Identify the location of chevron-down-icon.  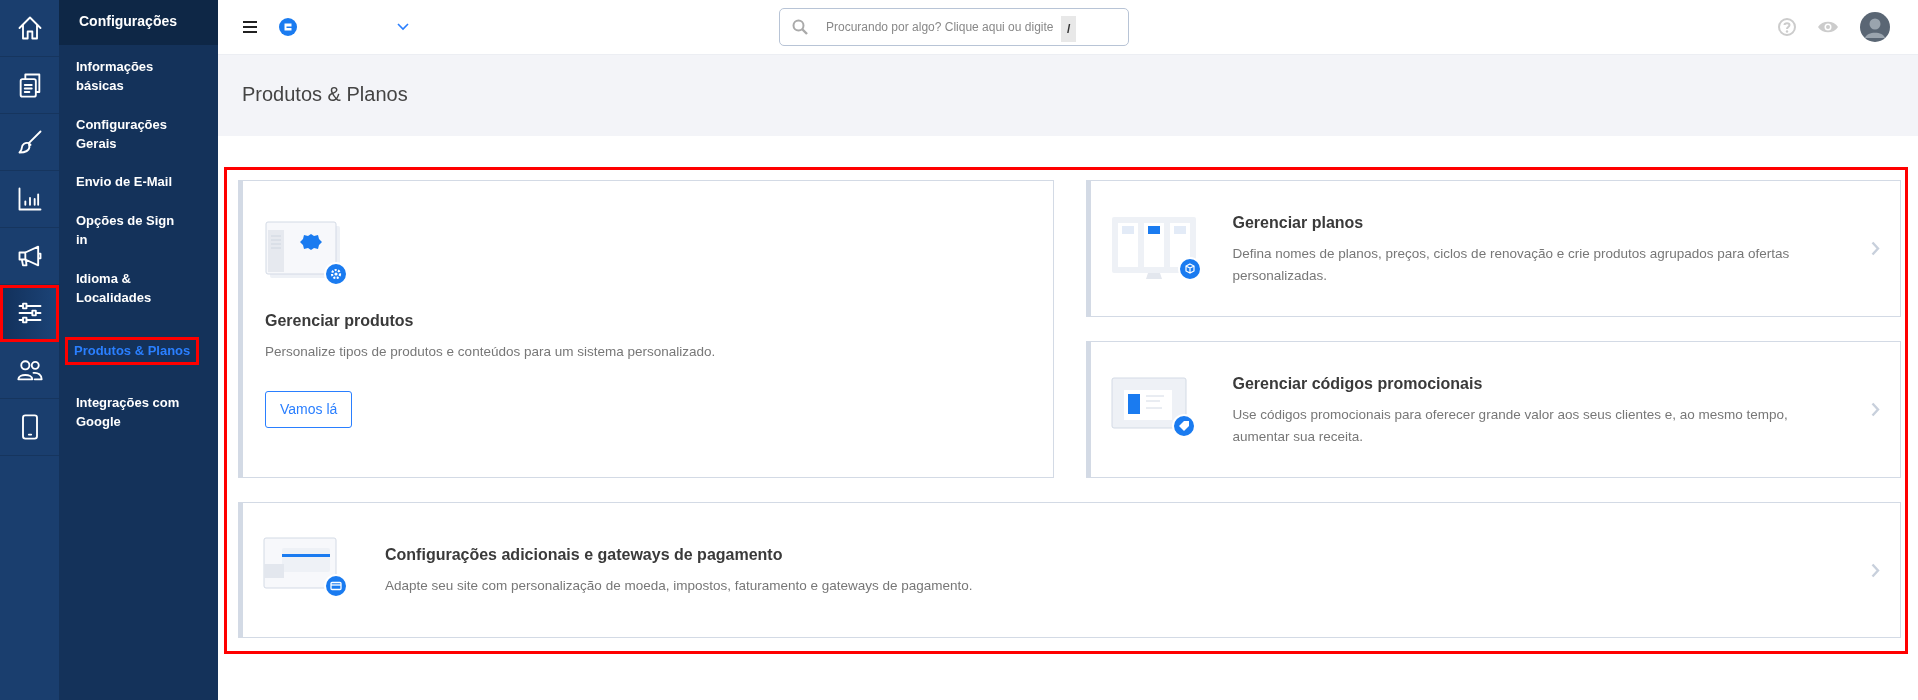
(403, 27).